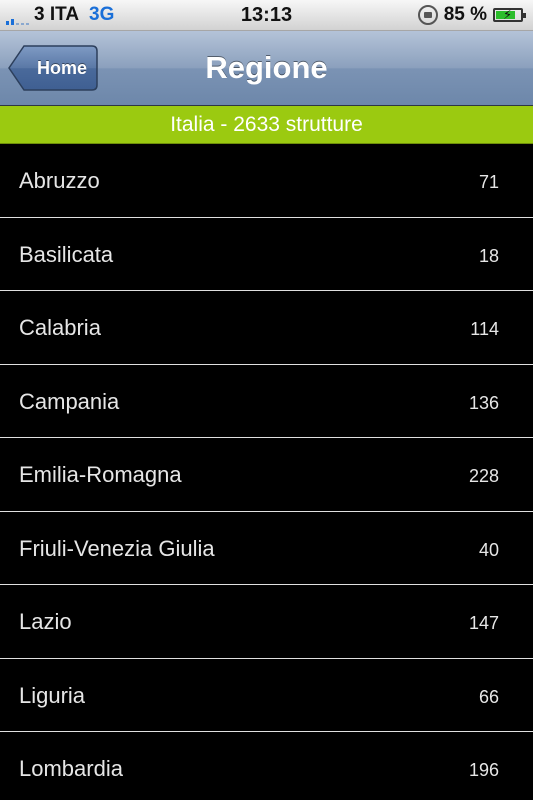 This screenshot has width=533, height=800. I want to click on status-bar: 3 ITA 3G 13:13 85 % ⚡, so click(266, 15).